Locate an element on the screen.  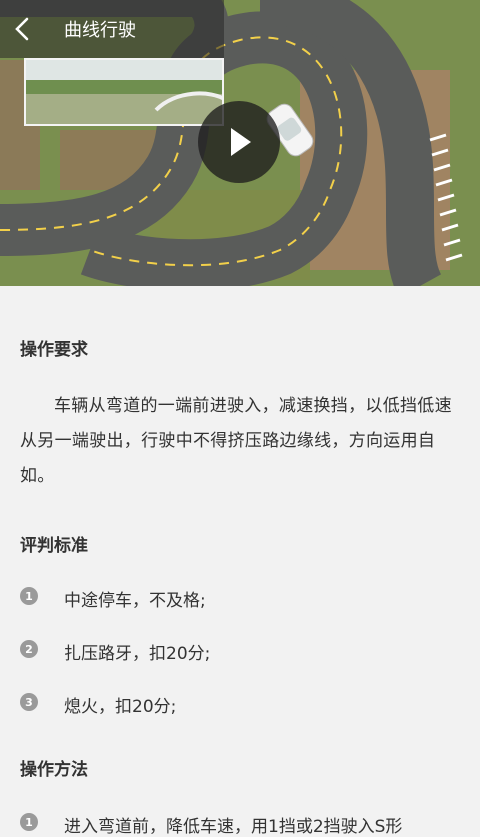
play-icon is located at coordinates (241, 142).